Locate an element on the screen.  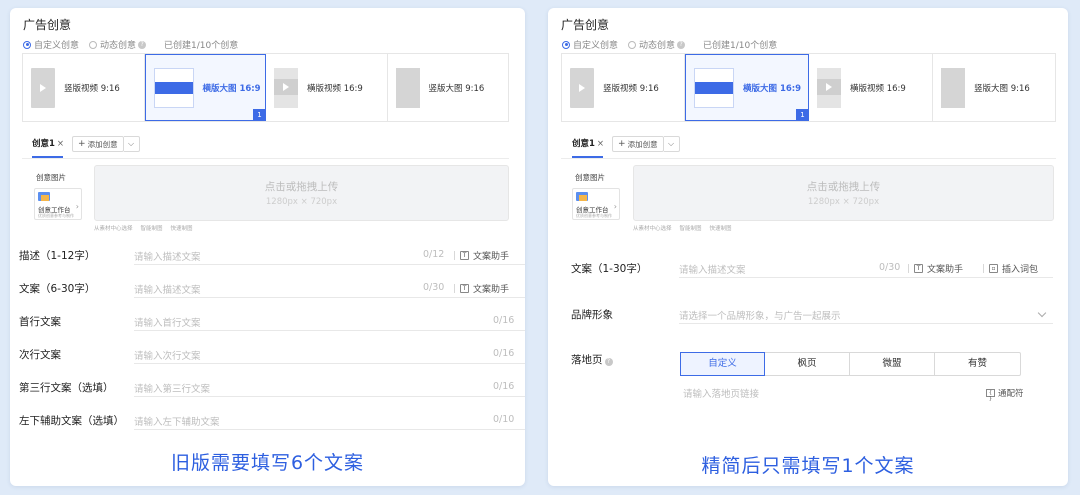
field-description: 描述（1-12字） 请输入描述文案 0/12 | T 文案助手 is located at coordinates (272, 255).